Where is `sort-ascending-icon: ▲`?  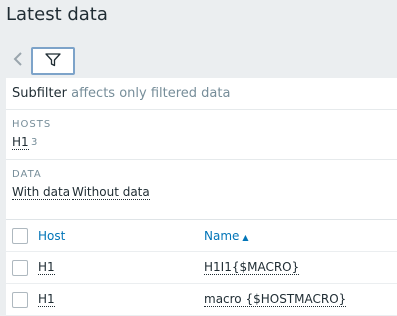
sort-ascending-icon: ▲ is located at coordinates (245, 237).